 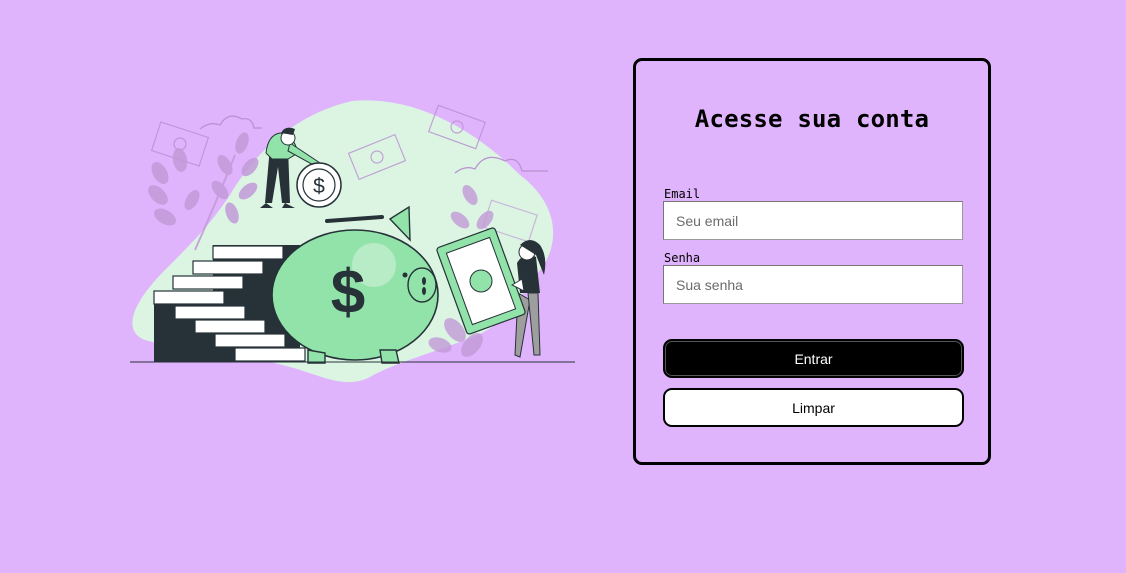 What do you see at coordinates (813, 284) in the screenshot?
I see `password-input` at bounding box center [813, 284].